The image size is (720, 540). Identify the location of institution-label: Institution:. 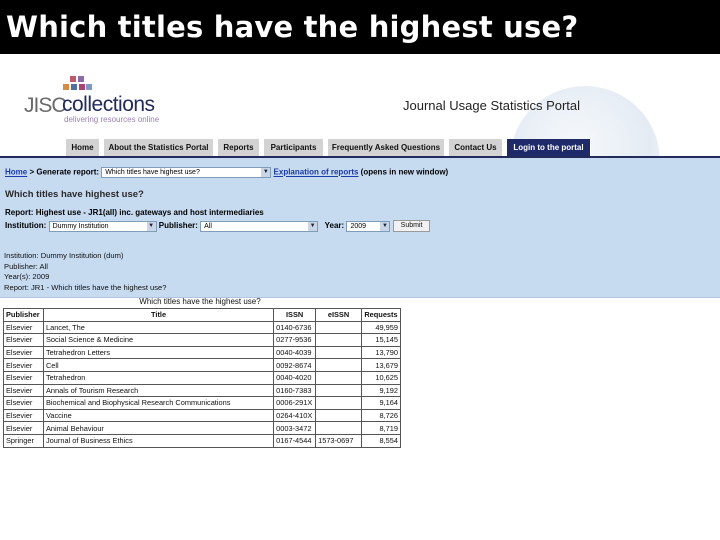
(26, 226).